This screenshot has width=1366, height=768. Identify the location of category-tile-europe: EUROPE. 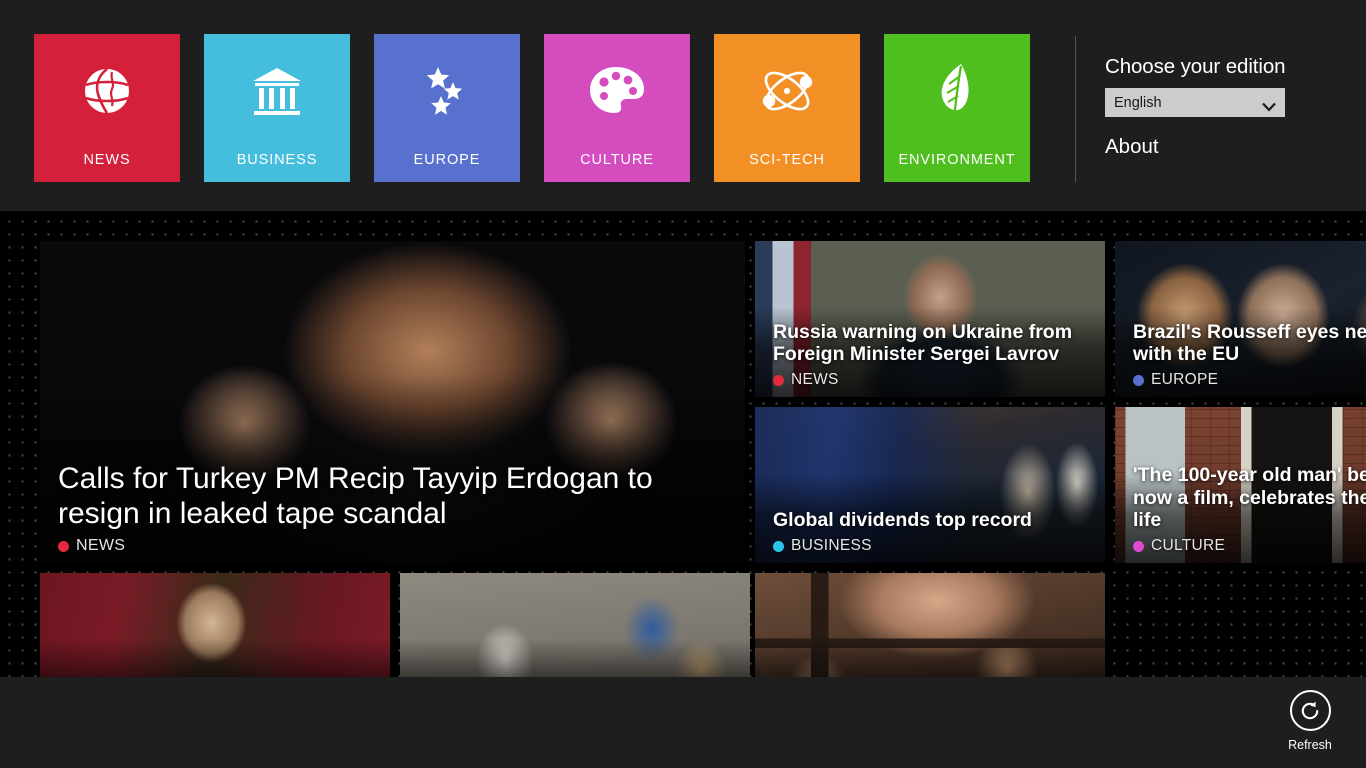
(447, 108).